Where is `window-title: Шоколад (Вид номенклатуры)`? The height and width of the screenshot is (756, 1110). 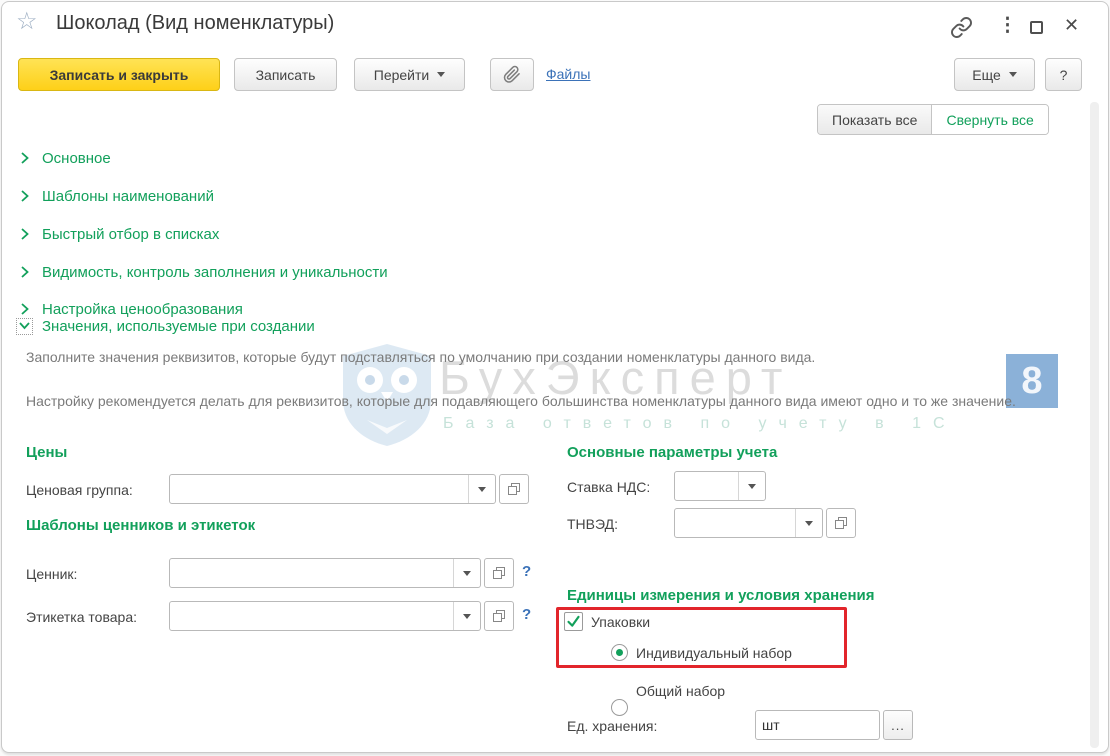
window-title: Шоколад (Вид номенклатуры) is located at coordinates (195, 23).